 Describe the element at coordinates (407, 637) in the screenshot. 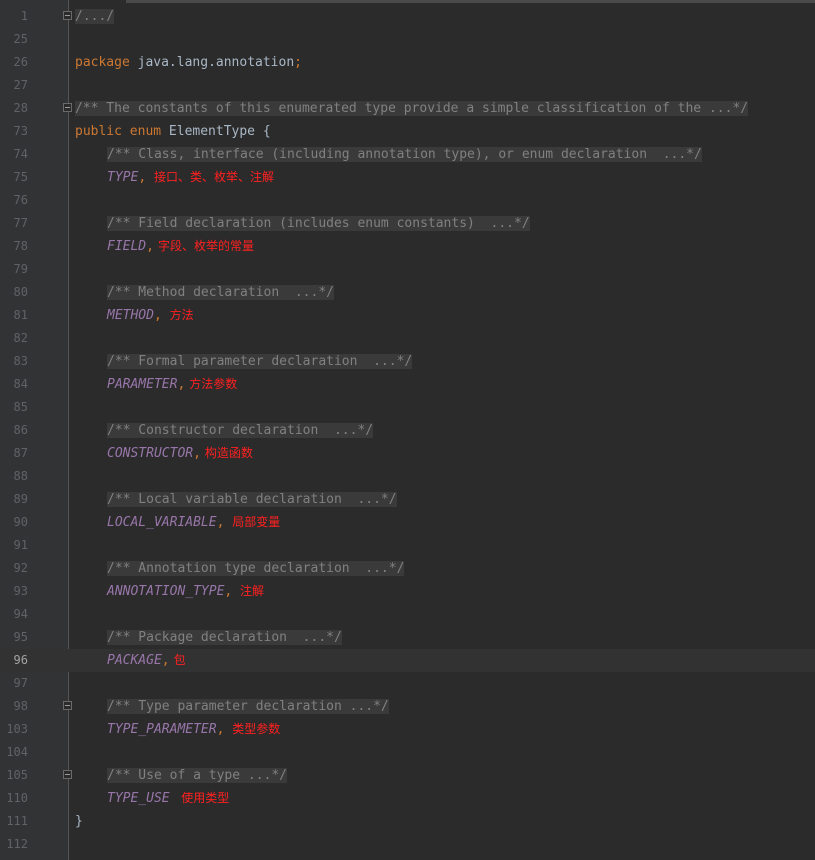

I see `code-line: 95 /** Package declaration ...*/` at that location.